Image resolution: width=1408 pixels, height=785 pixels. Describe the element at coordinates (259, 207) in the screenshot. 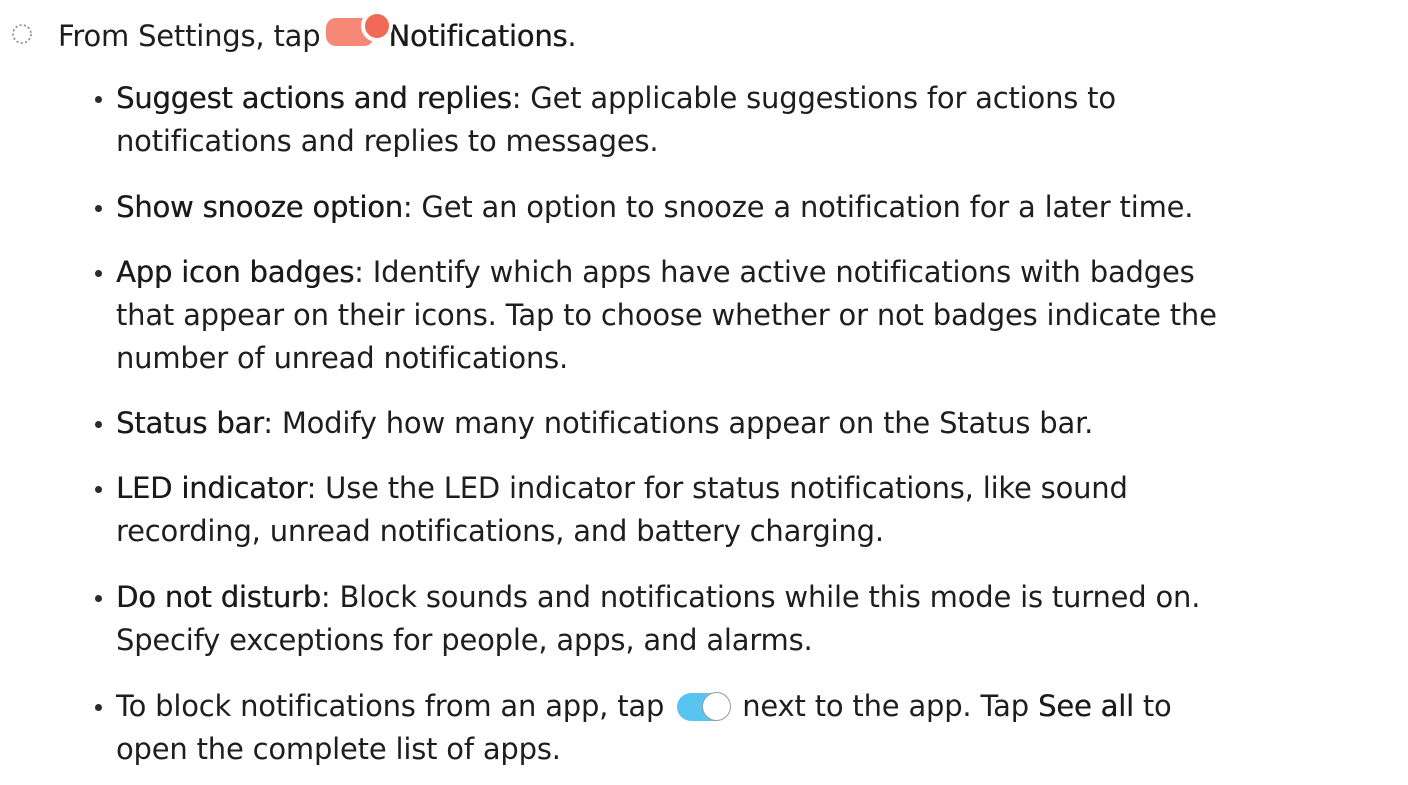

I see `option-term: Show snooze option` at that location.